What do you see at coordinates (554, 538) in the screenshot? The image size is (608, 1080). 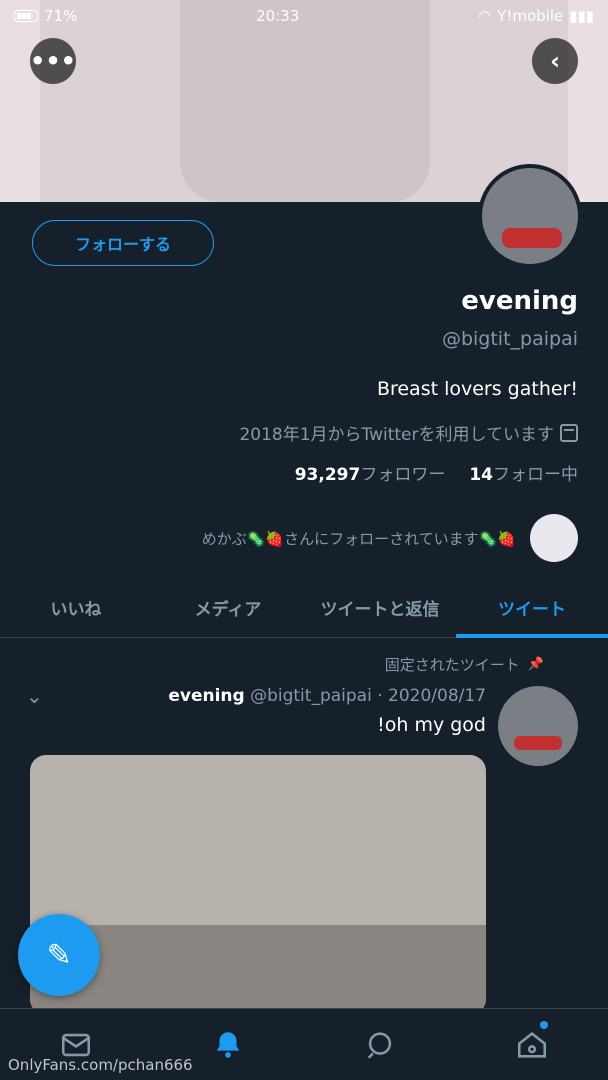 I see `follower-avatar` at bounding box center [554, 538].